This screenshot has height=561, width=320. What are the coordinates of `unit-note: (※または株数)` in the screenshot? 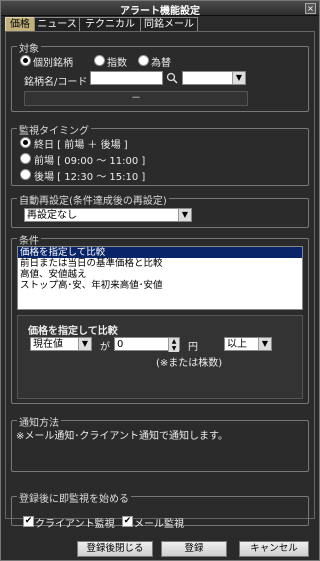 It's located at (189, 363).